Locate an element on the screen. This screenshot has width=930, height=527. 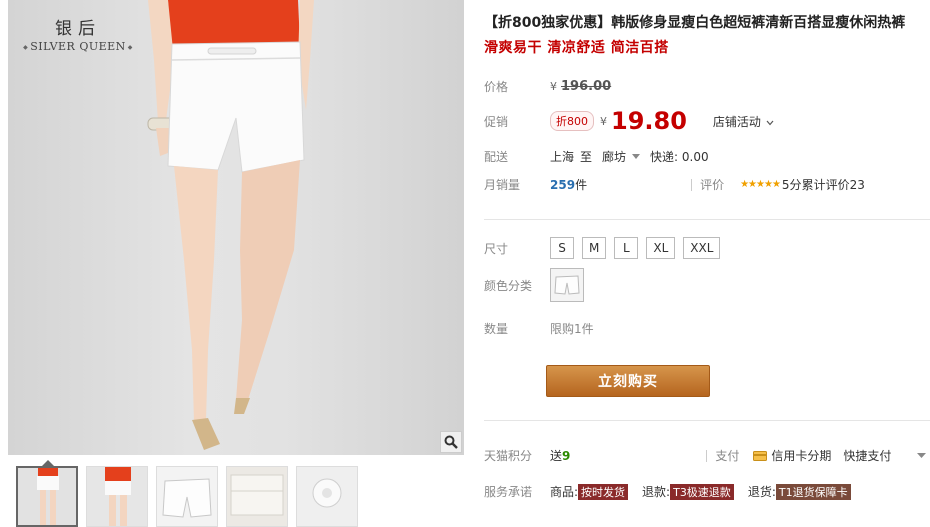
brand-name-en: SILVER QUEEN is located at coordinates (78, 46).